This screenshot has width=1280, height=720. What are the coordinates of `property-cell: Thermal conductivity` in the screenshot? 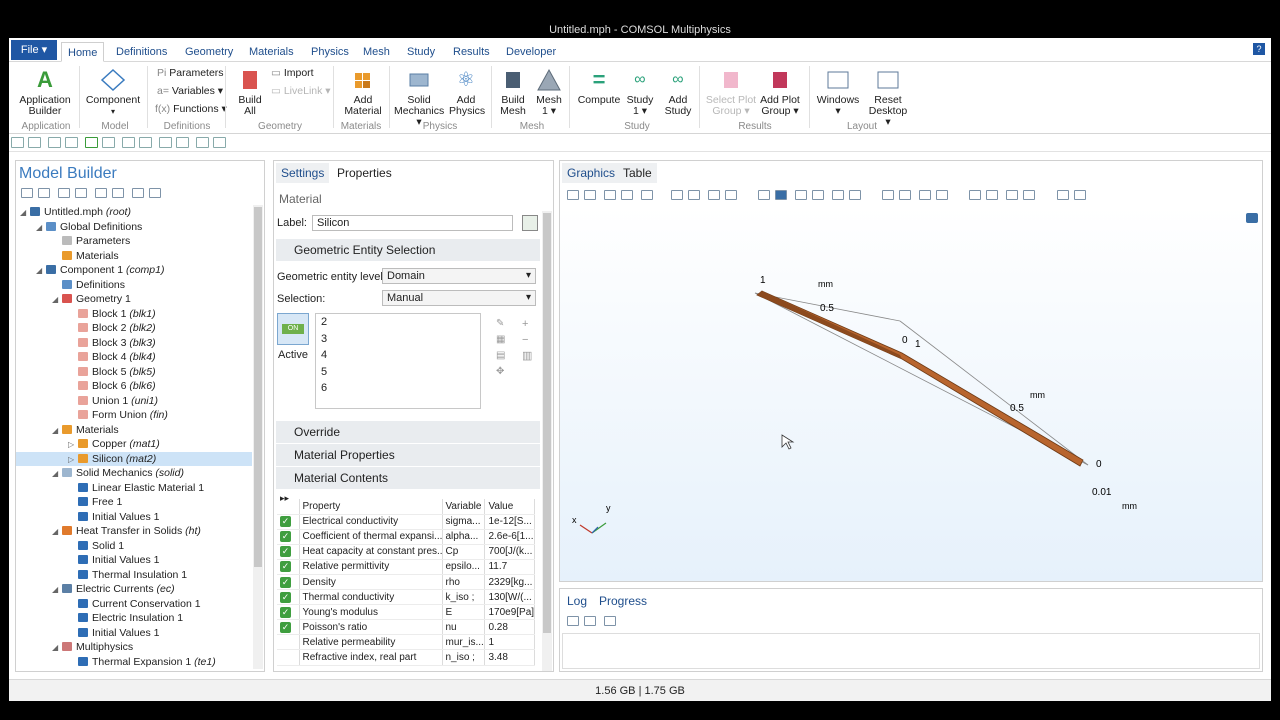 It's located at (371, 597).